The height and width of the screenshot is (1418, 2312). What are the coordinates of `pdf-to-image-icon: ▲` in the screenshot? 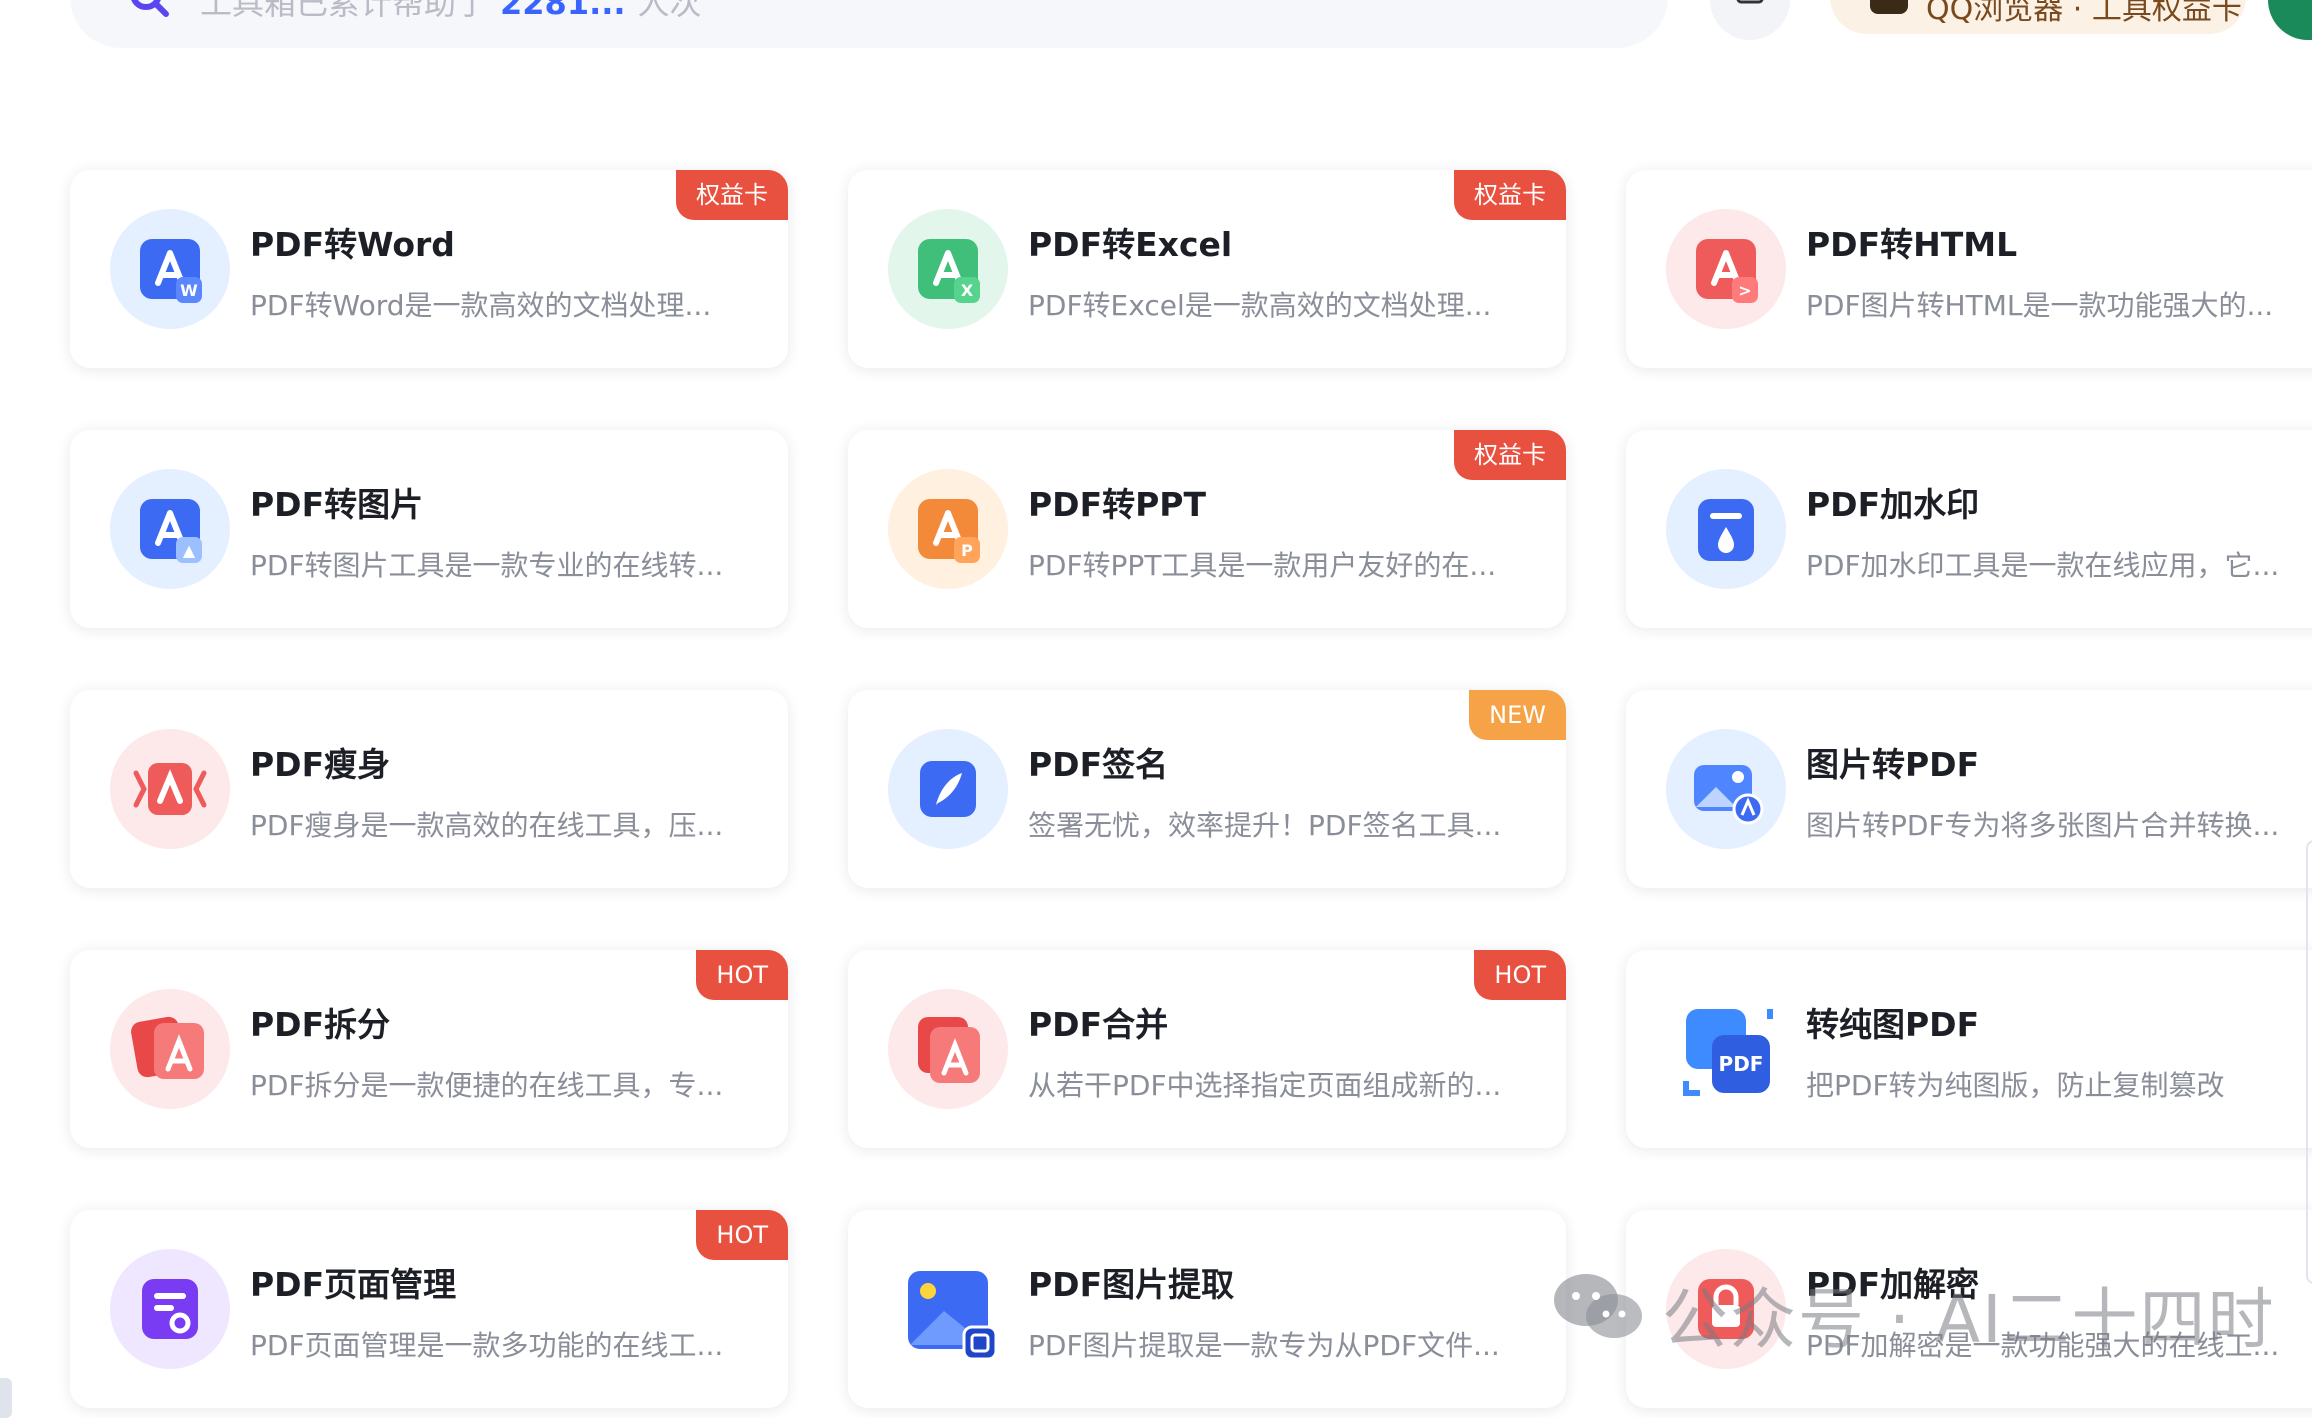 It's located at (170, 529).